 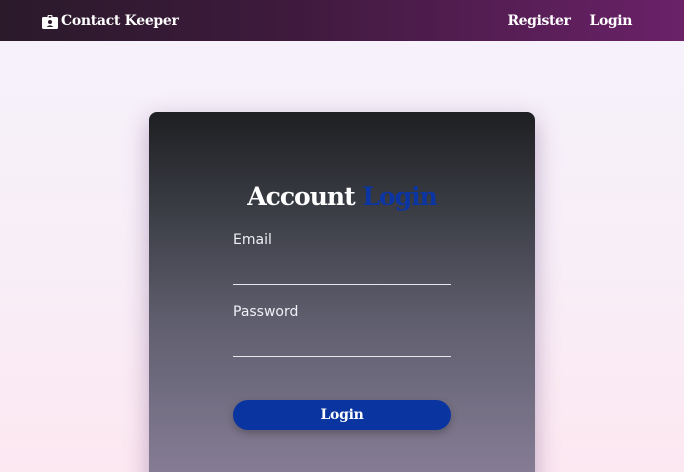 I want to click on email-label: Email, so click(x=252, y=240).